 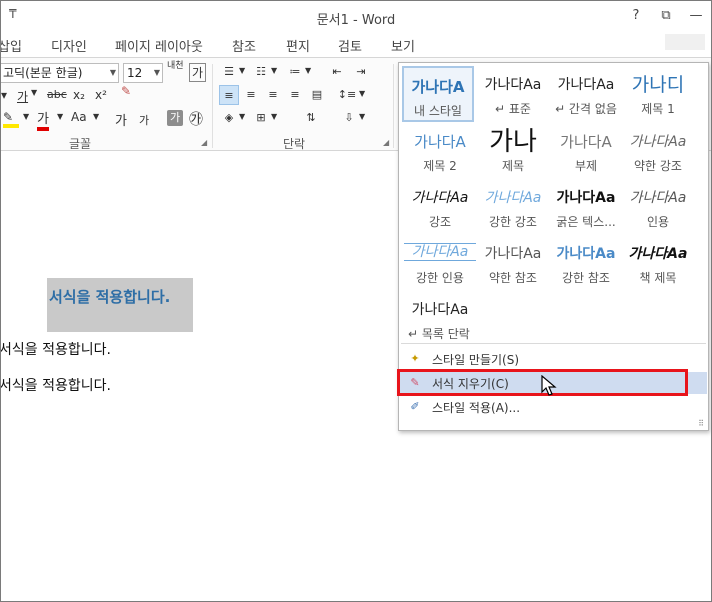 What do you see at coordinates (79, 95) in the screenshot?
I see `subscript-button: x₂` at bounding box center [79, 95].